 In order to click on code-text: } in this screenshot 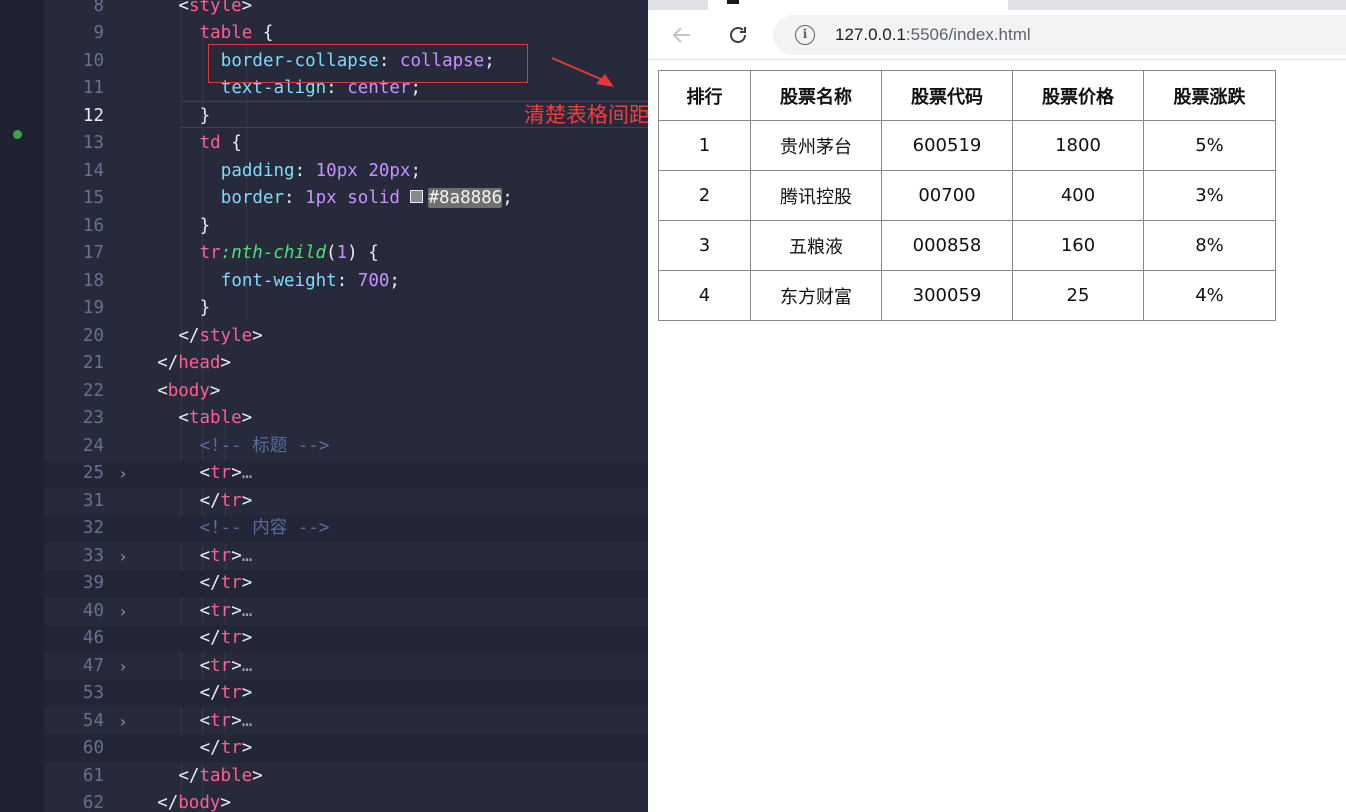, I will do `click(205, 309)`.